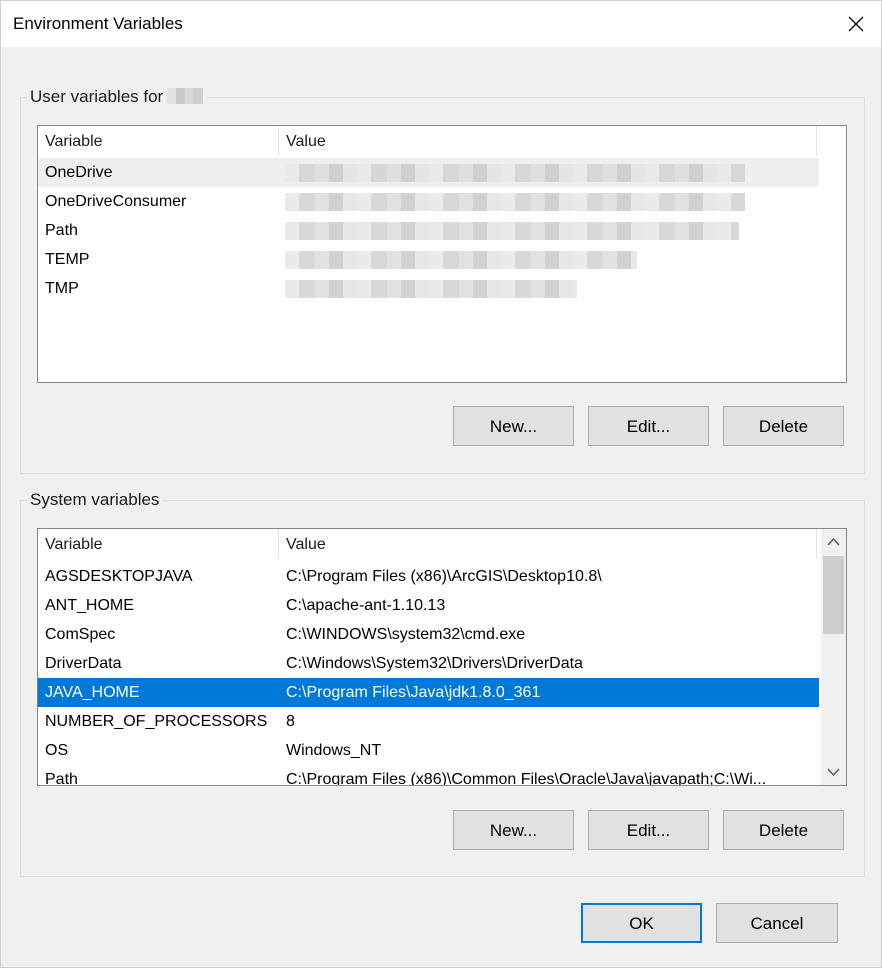 Image resolution: width=882 pixels, height=968 pixels. I want to click on system-delete-button: Delete, so click(783, 830).